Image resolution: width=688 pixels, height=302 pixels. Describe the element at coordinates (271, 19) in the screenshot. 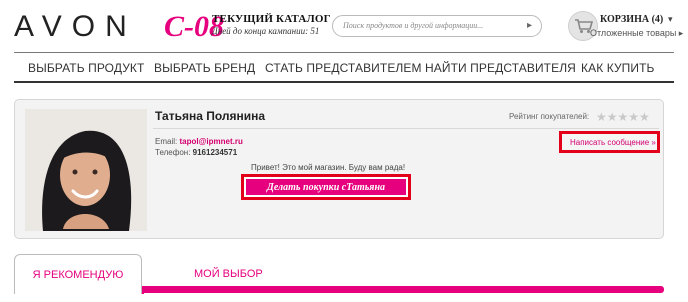

I see `catalog-title: ТЕКУЩИЙ КАТАЛОГ` at that location.